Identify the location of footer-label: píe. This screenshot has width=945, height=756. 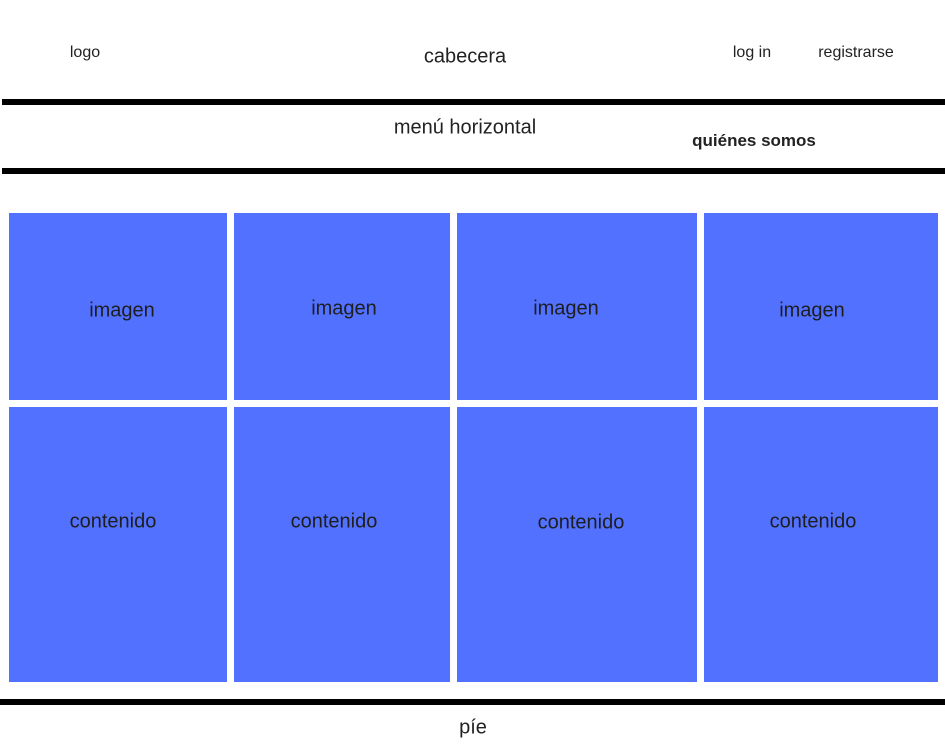
(473, 727).